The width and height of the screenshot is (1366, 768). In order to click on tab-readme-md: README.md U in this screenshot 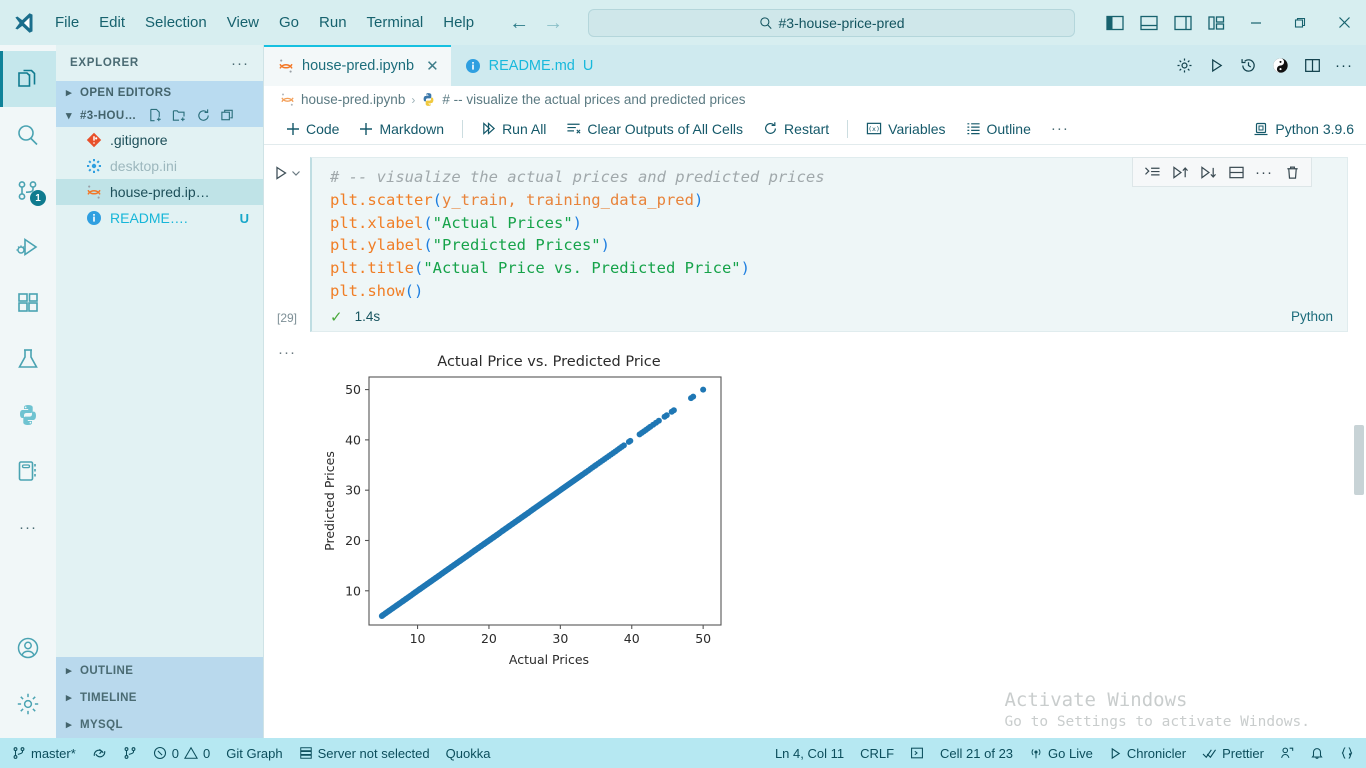, I will do `click(528, 65)`.